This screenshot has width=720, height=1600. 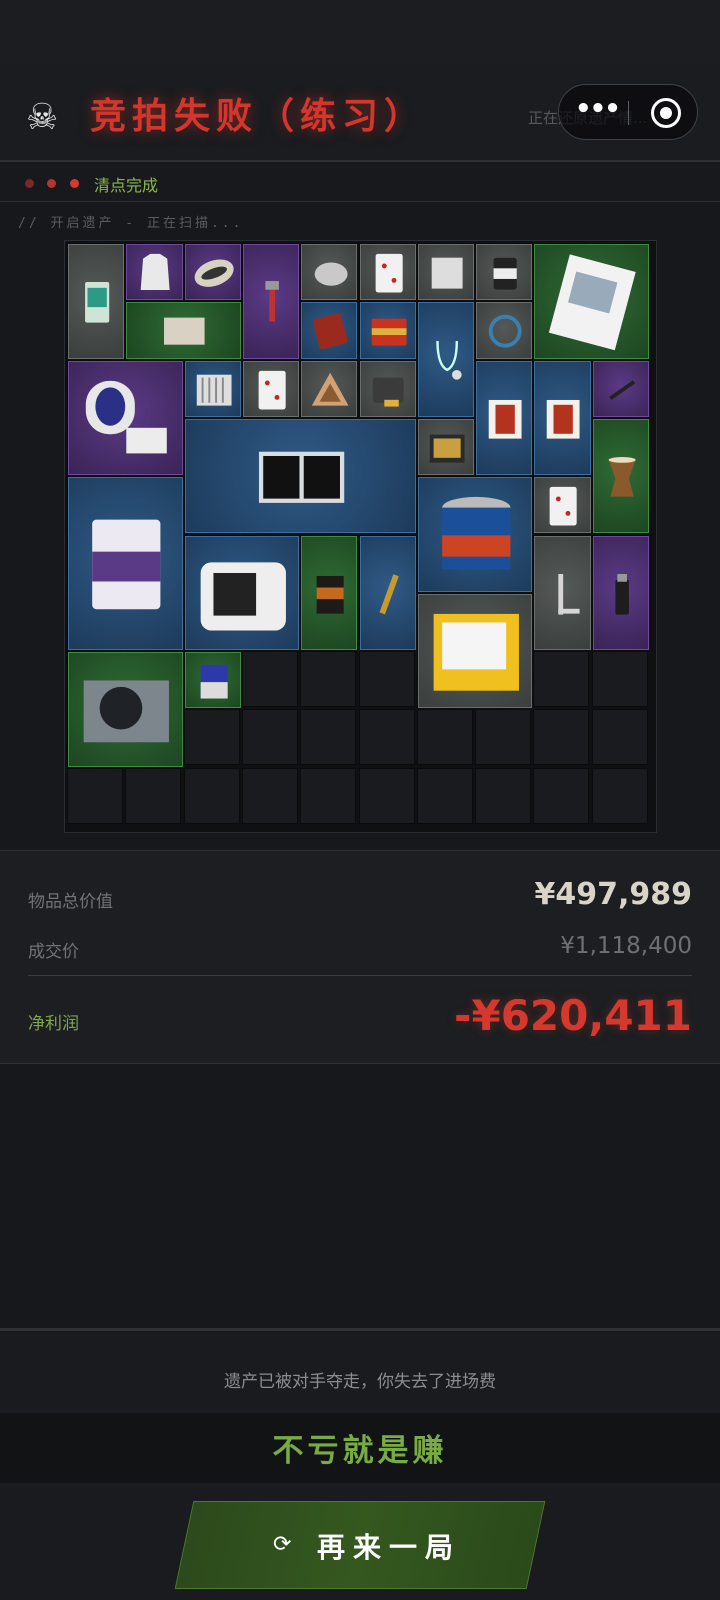 I want to click on torch-canister-icon, so click(x=622, y=594).